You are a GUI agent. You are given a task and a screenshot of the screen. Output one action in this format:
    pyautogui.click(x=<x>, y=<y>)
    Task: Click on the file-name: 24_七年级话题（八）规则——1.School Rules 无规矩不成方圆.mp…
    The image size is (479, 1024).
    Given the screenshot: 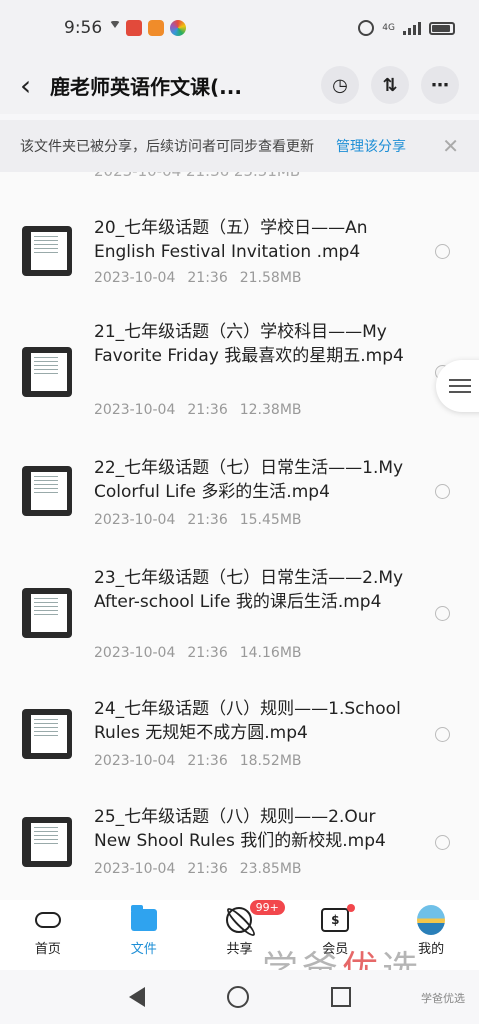 What is the action you would take?
    pyautogui.click(x=247, y=721)
    